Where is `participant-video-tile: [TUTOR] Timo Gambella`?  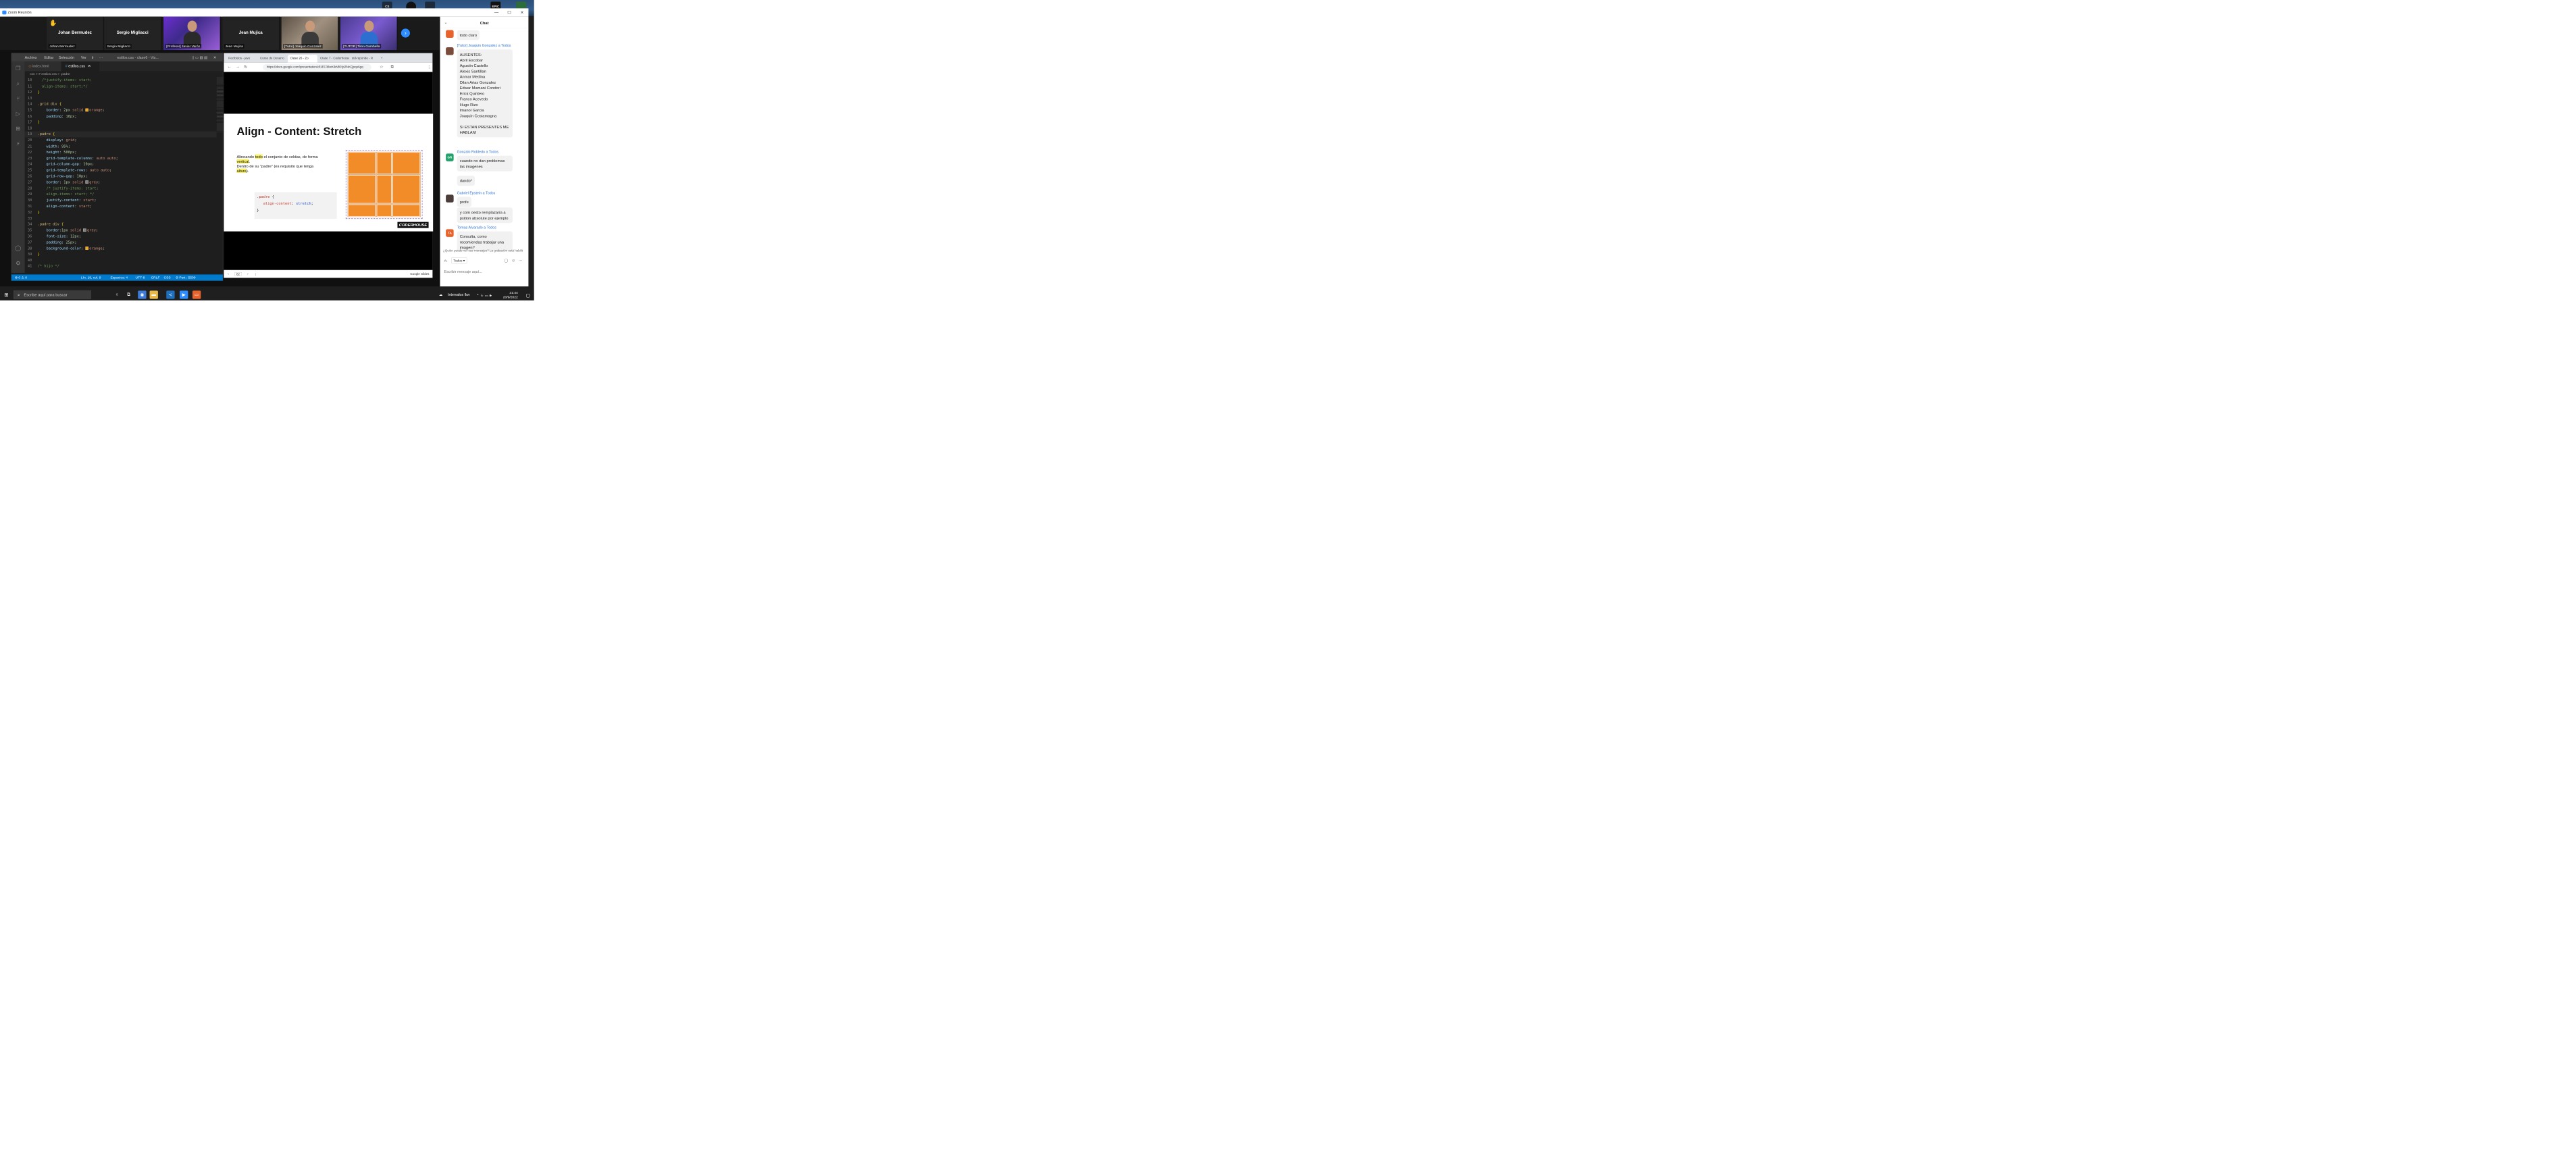
participant-video-tile: [TUTOR] Timo Gambella is located at coordinates (369, 33).